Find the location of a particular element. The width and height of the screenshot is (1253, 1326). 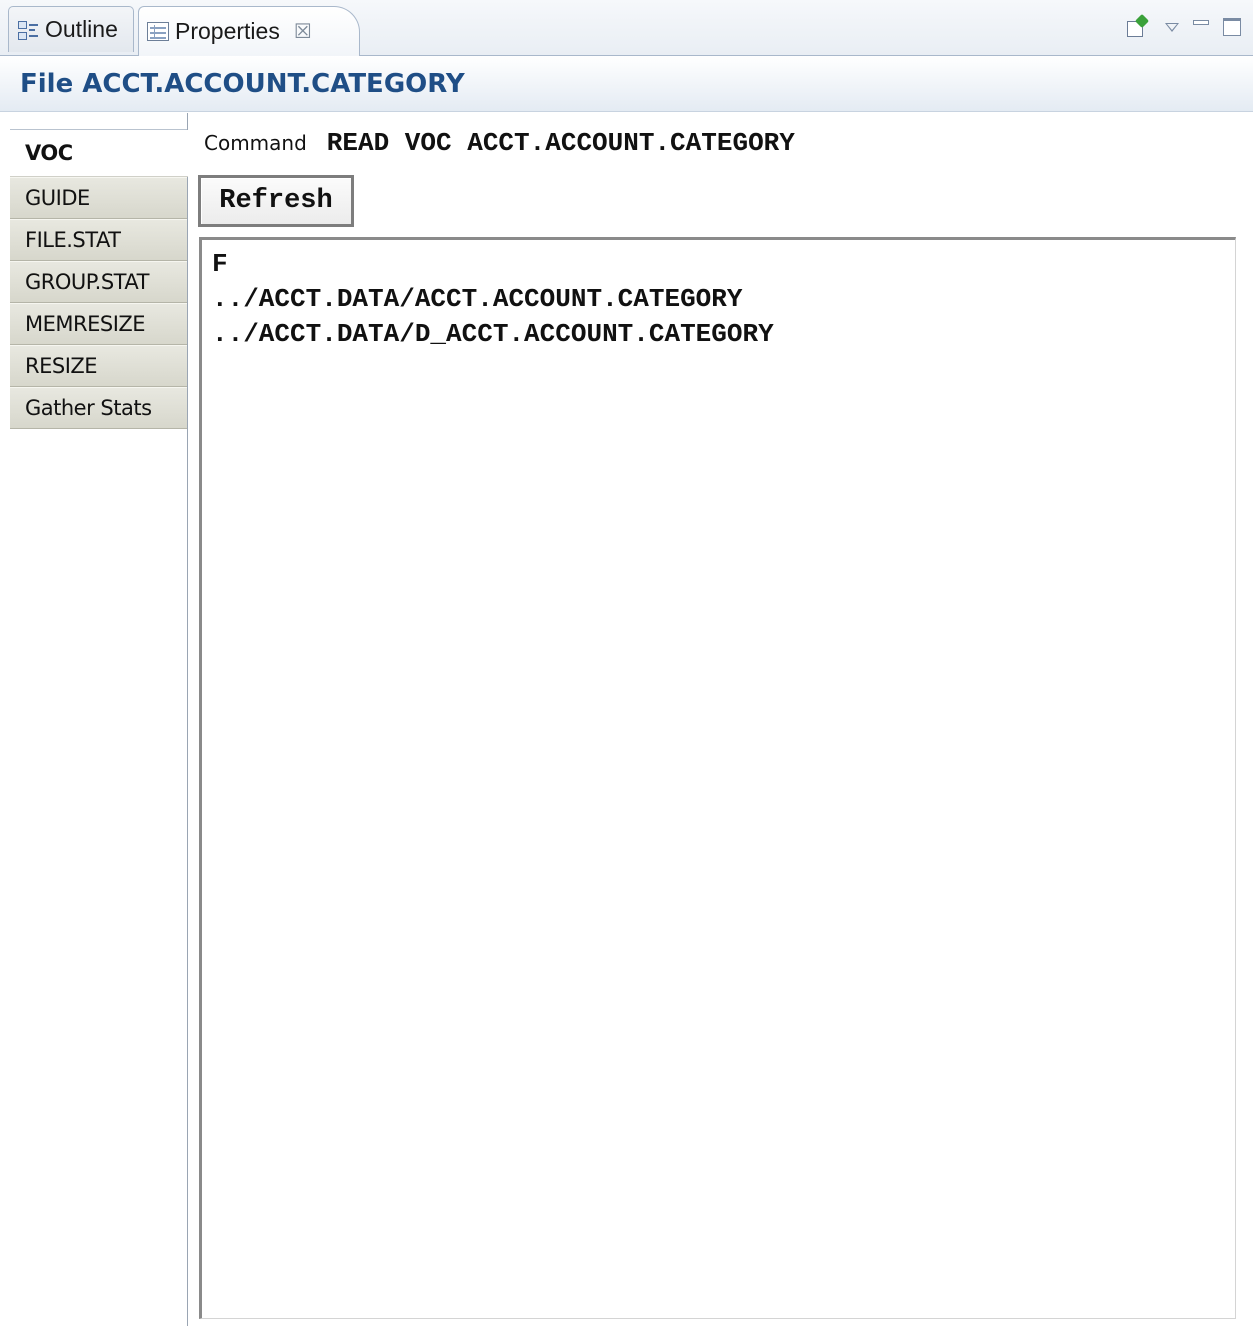

view-toolbar is located at coordinates (1183, 27).